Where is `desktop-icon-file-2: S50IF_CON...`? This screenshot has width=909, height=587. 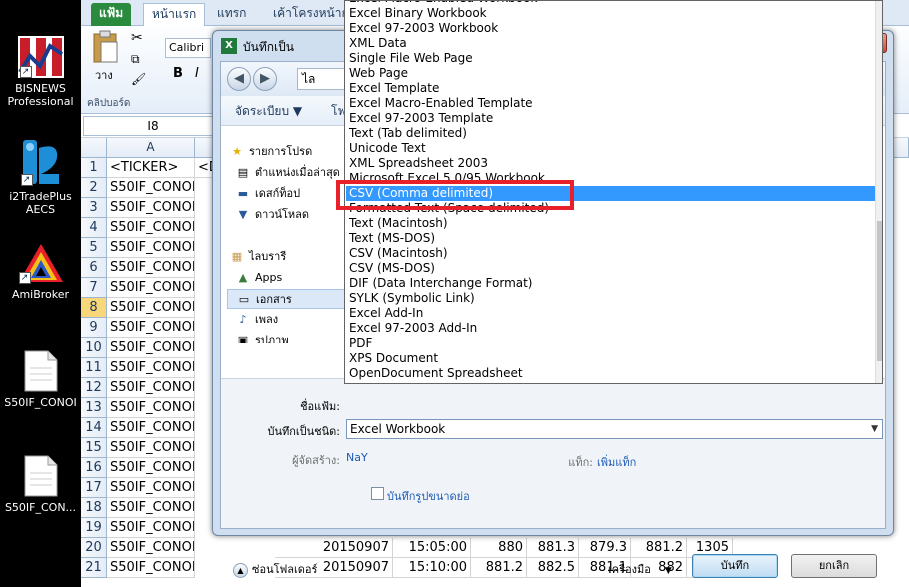
desktop-icon-file-2: S50IF_CON... is located at coordinates (40, 484).